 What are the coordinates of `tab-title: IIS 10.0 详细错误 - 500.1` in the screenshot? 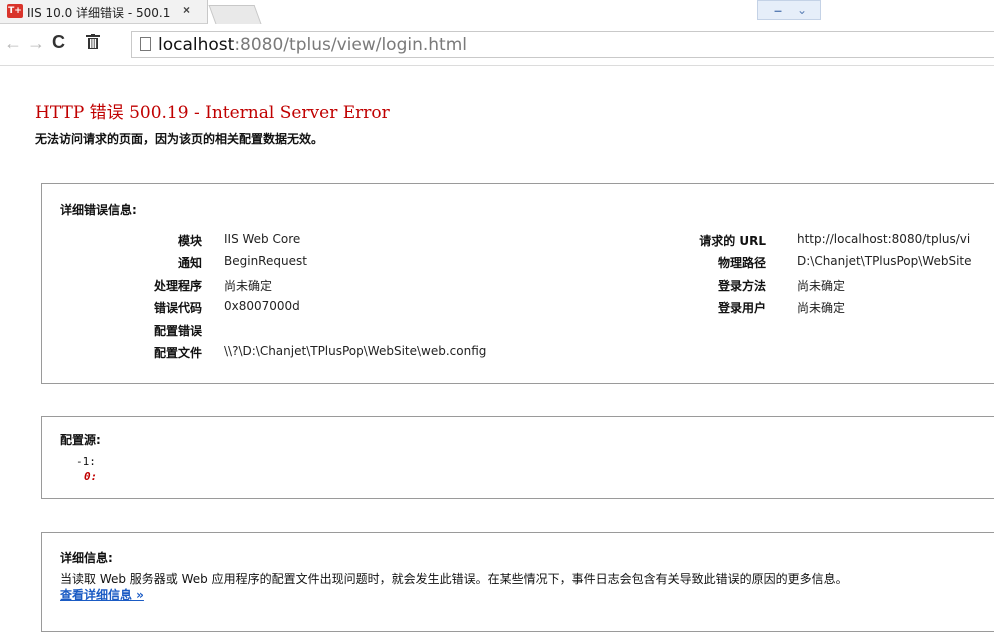 It's located at (99, 13).